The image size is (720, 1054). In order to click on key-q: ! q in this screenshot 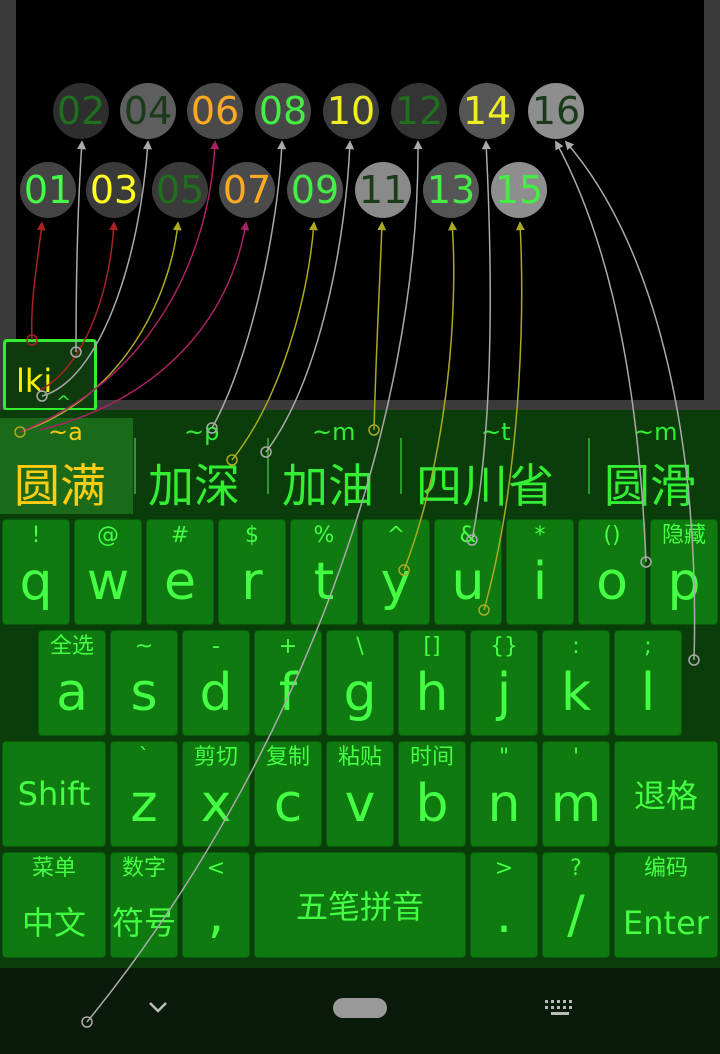, I will do `click(36, 572)`.